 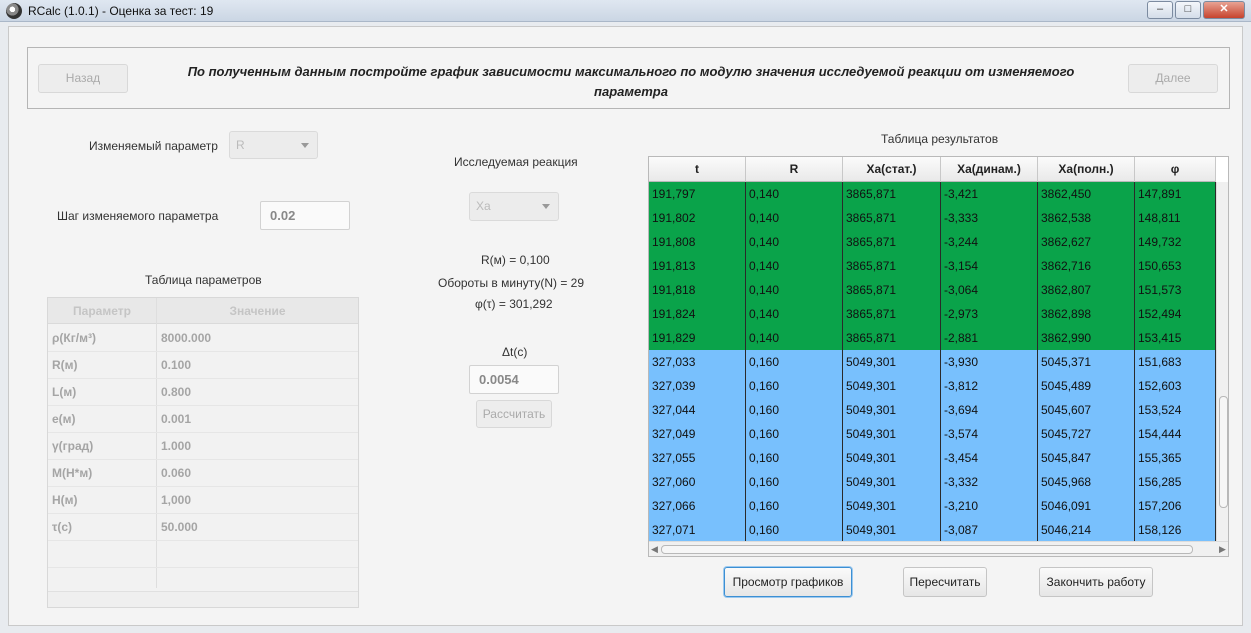 What do you see at coordinates (515, 260) in the screenshot?
I see `r-value-line: R(м) = 0,100` at bounding box center [515, 260].